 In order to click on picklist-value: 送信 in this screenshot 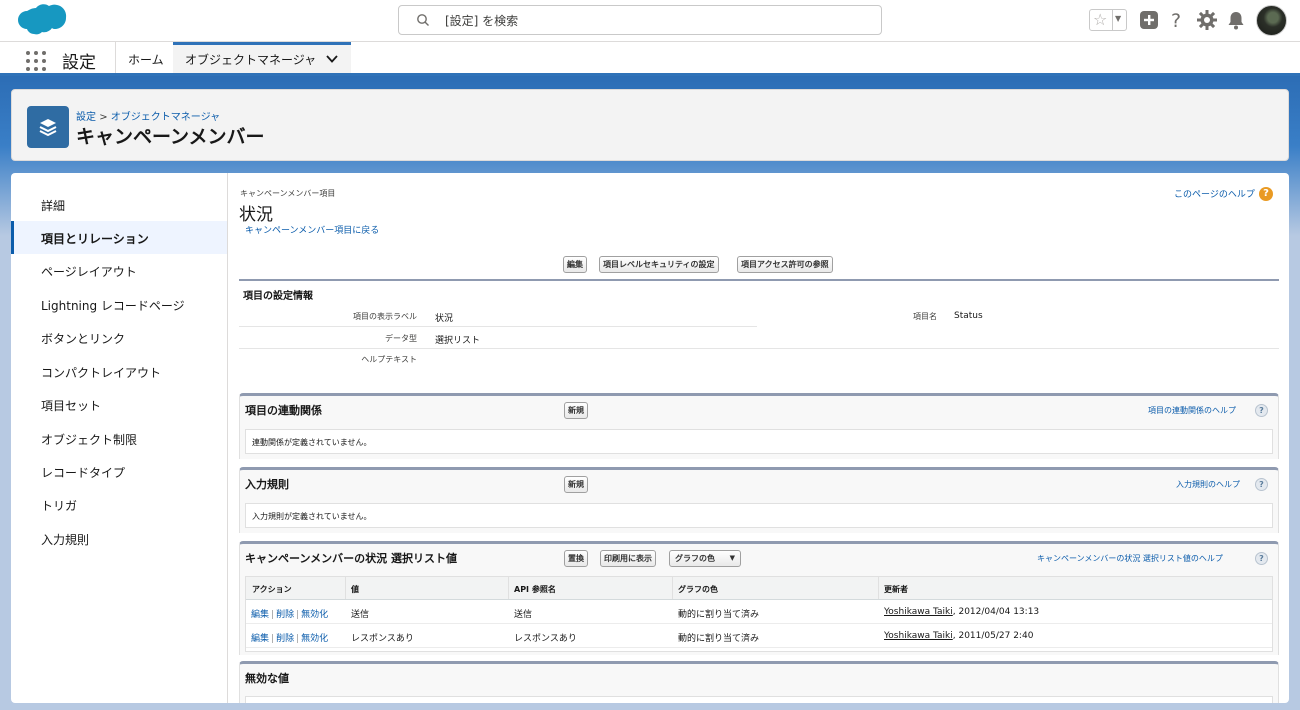, I will do `click(360, 615)`.